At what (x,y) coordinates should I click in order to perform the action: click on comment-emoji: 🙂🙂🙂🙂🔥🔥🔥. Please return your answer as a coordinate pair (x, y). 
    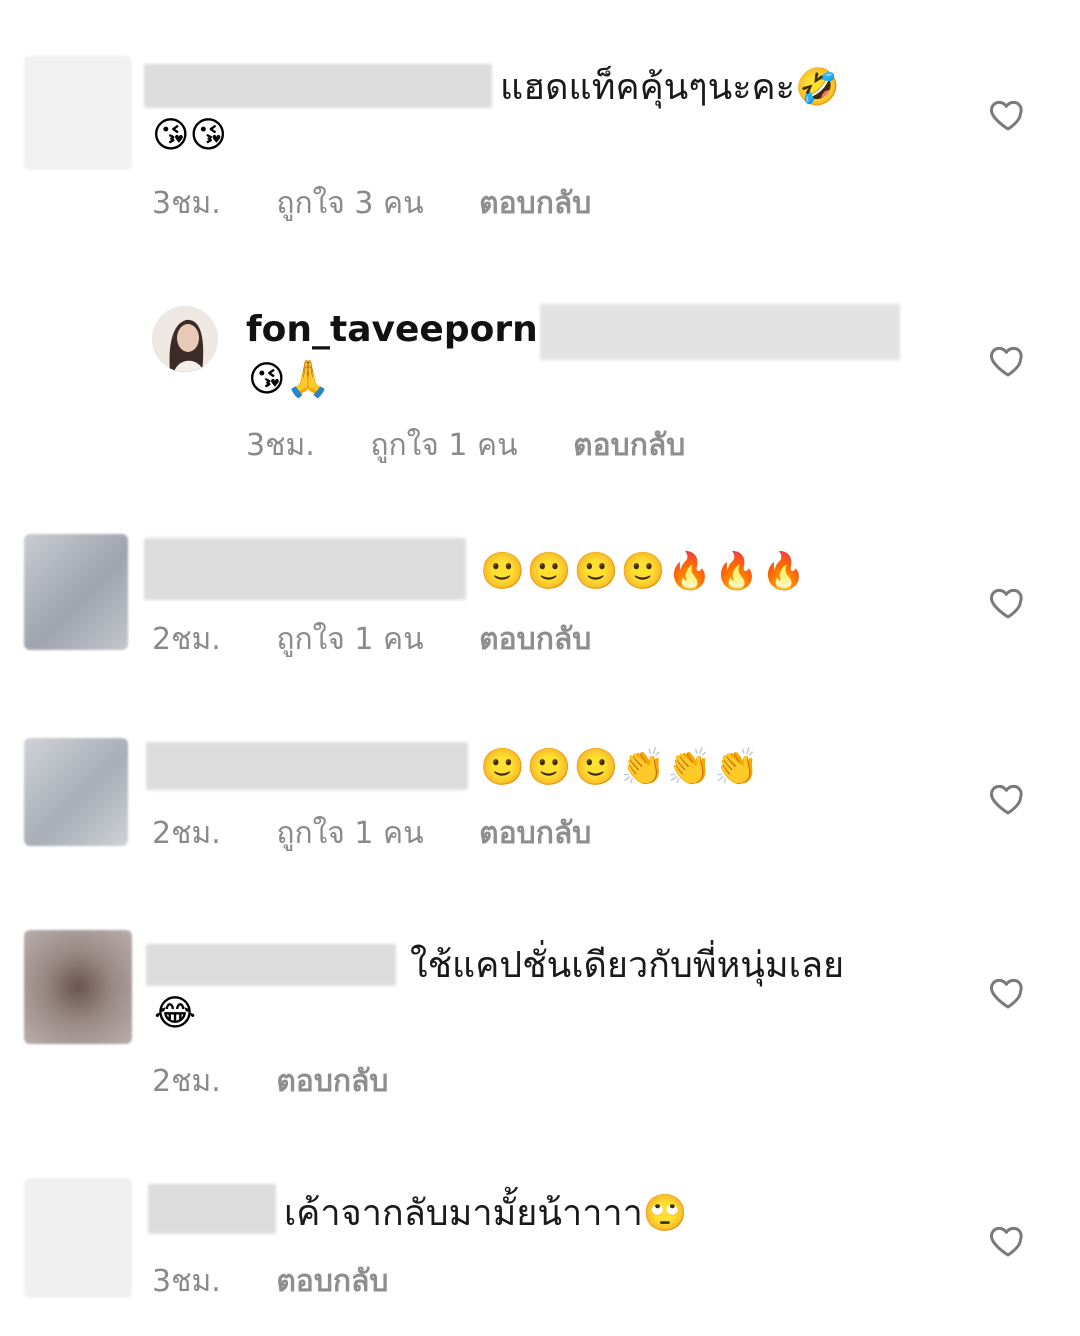
    Looking at the image, I should click on (644, 571).